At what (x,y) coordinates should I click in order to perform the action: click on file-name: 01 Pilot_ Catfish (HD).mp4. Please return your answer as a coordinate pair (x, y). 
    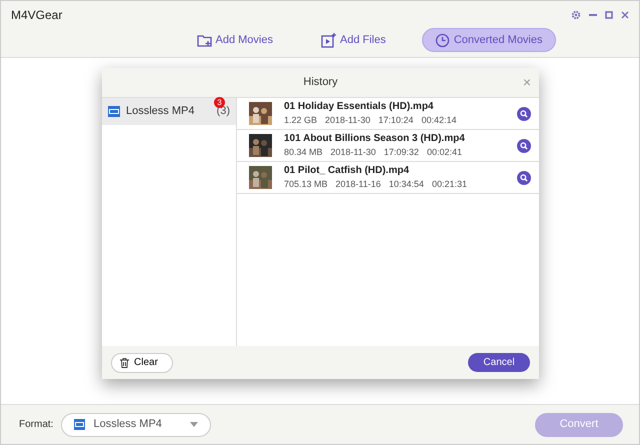
    Looking at the image, I should click on (347, 171).